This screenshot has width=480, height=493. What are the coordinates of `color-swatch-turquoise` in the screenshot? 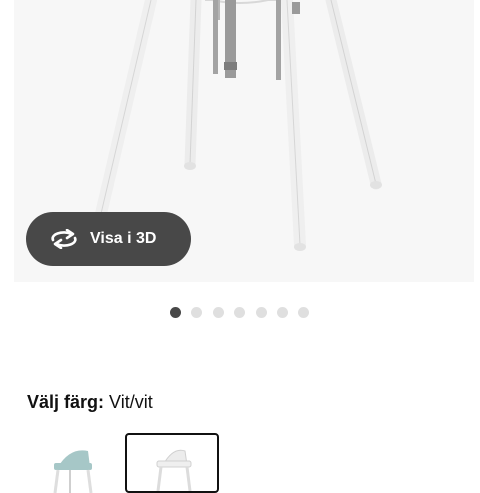 It's located at (73, 463).